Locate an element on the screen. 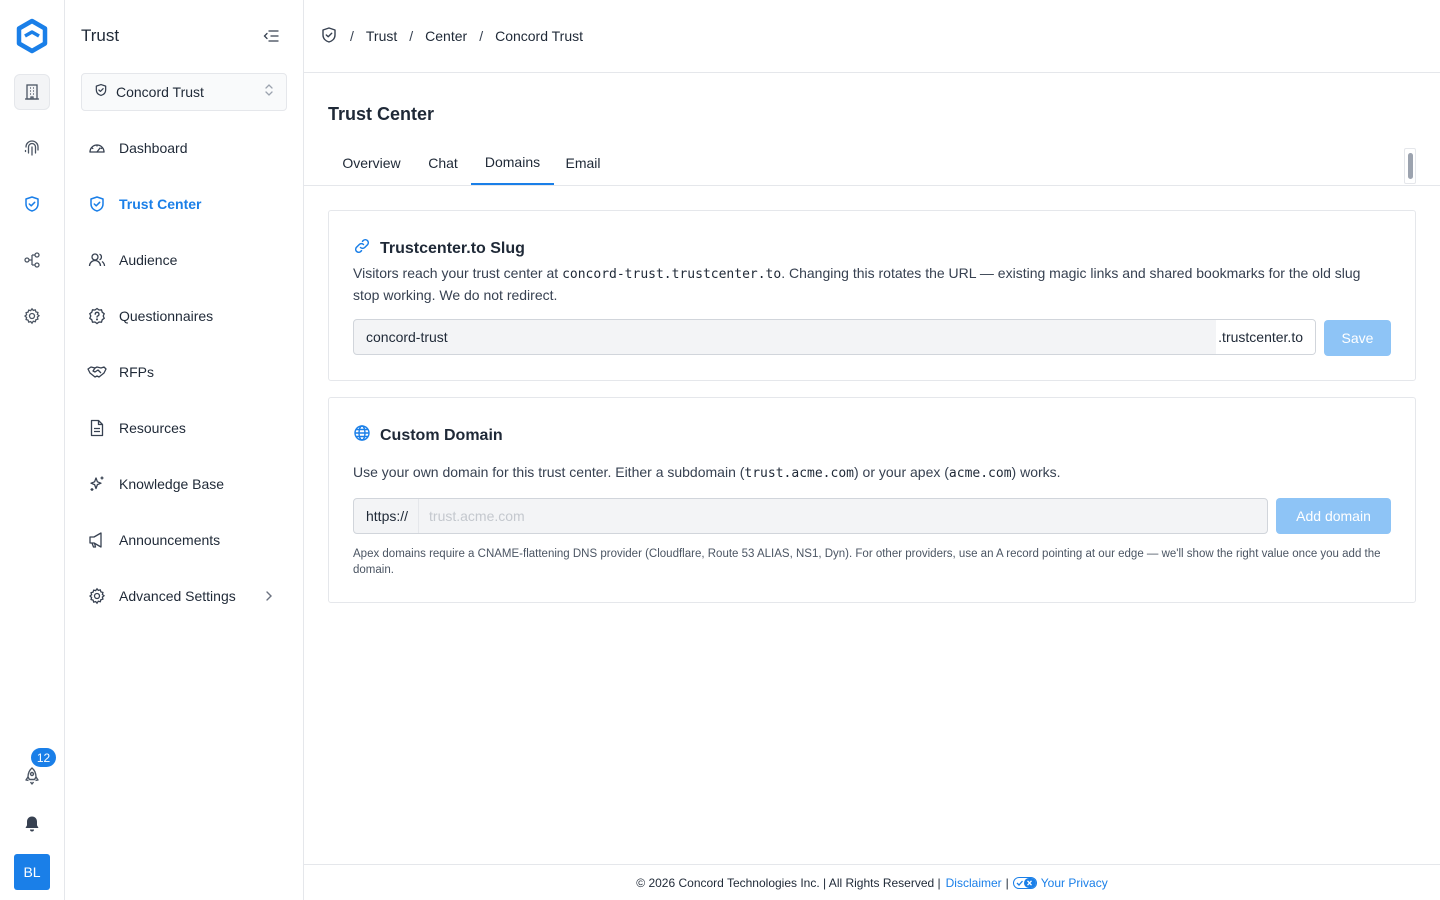  org-selector: Concord Trust is located at coordinates (184, 92).